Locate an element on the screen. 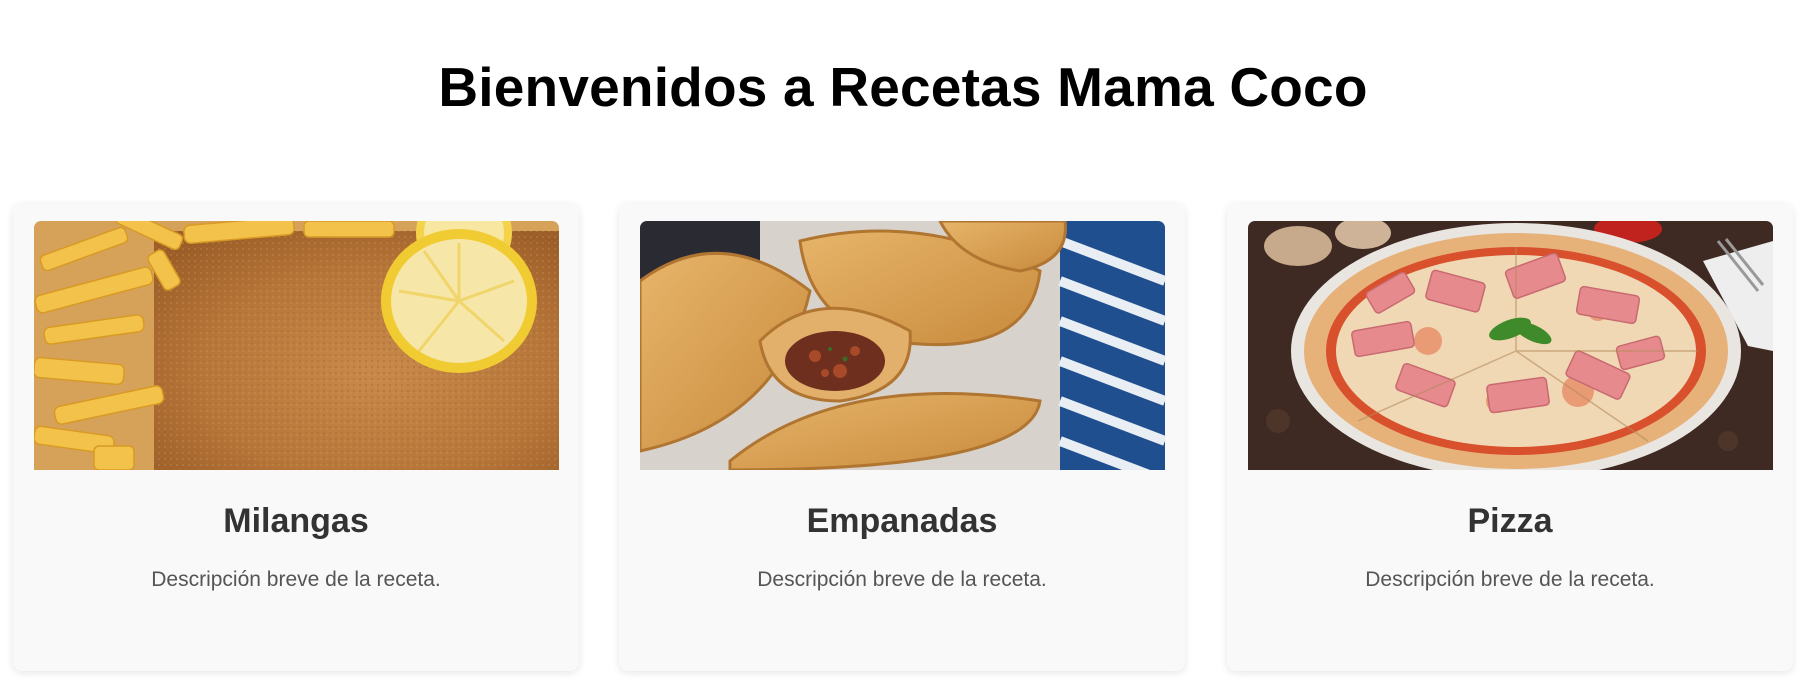 The image size is (1806, 693). page-title: Bienvenidos a Recetas Mama Coco is located at coordinates (903, 87).